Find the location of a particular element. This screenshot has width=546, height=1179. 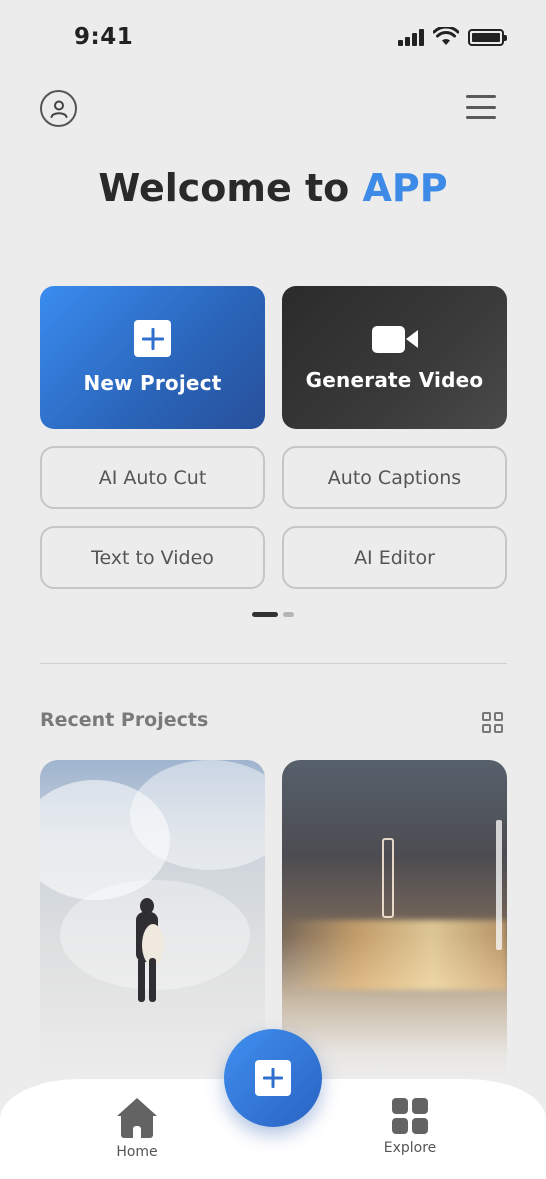

battery-icon is located at coordinates (487, 37).